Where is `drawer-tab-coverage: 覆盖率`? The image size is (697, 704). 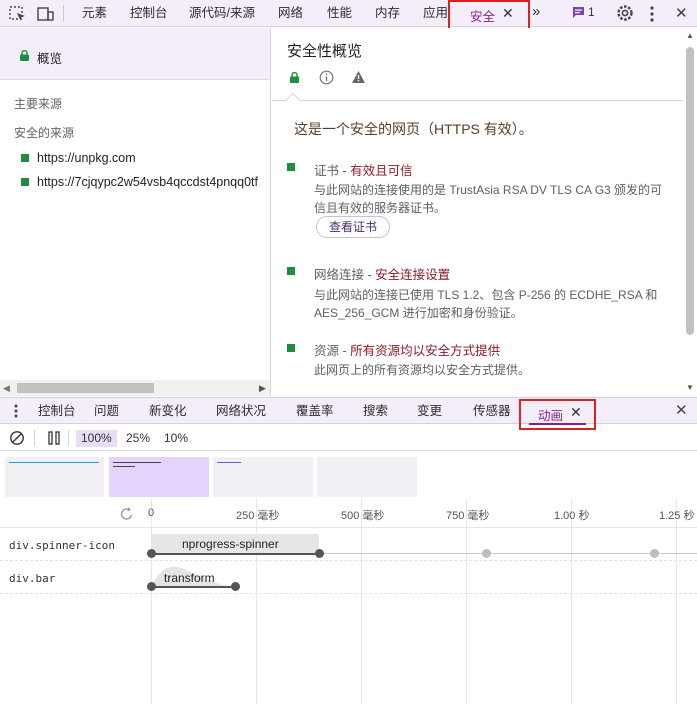
drawer-tab-coverage: 覆盖率 is located at coordinates (315, 411).